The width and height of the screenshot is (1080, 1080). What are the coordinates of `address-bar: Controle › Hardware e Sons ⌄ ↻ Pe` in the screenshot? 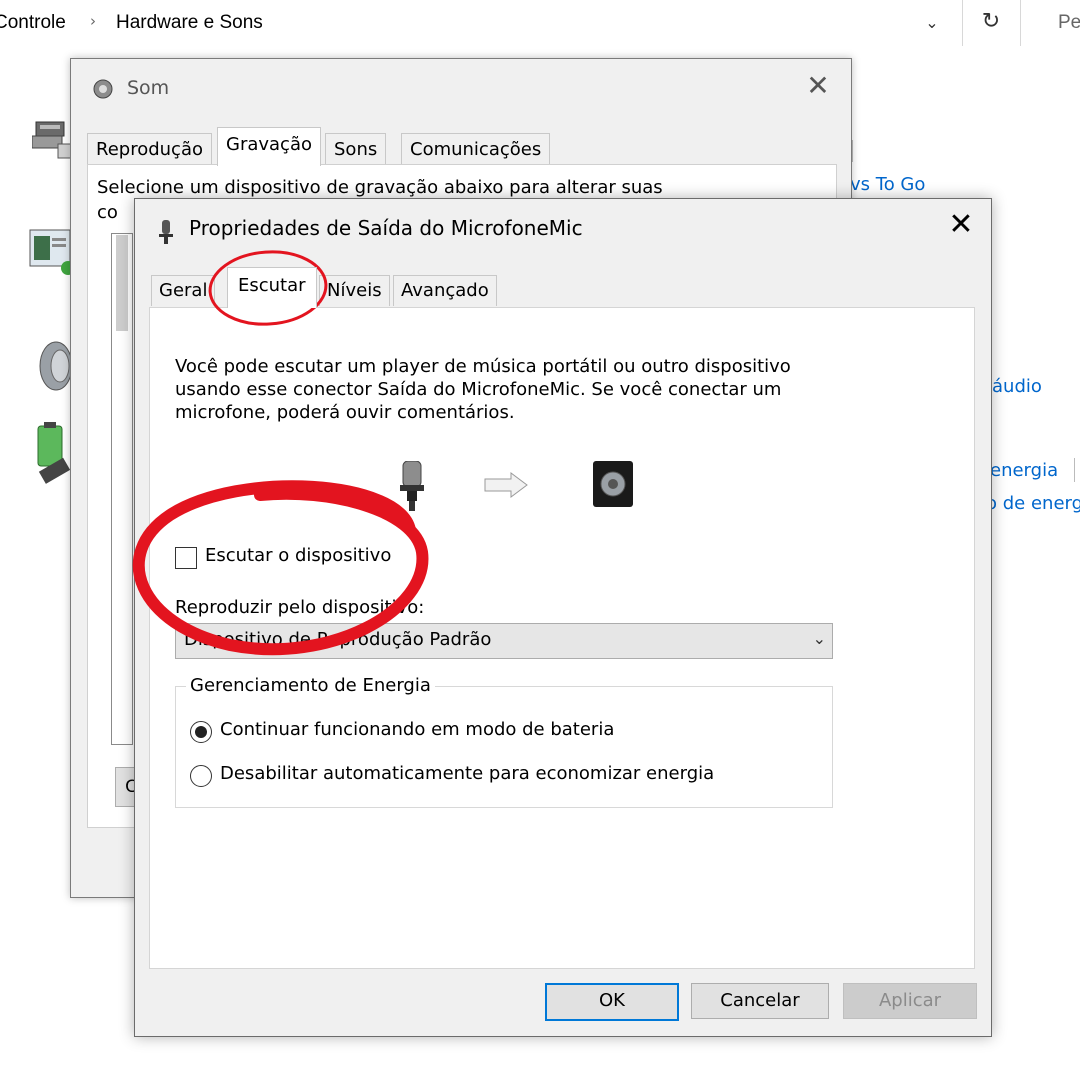 It's located at (540, 23).